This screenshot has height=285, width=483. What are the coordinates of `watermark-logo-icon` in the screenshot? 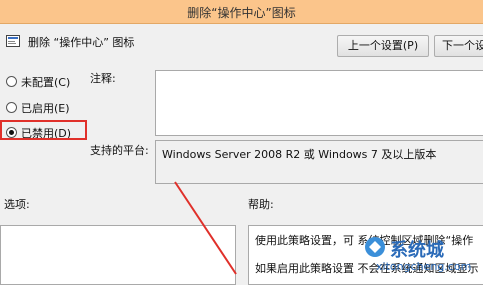 It's located at (375, 247).